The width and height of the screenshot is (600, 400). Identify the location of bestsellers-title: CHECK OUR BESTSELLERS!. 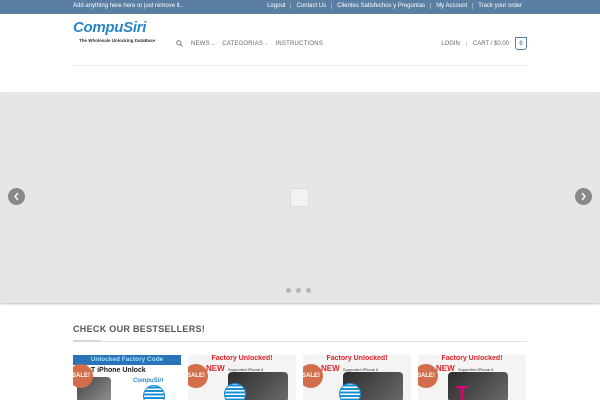
(139, 329).